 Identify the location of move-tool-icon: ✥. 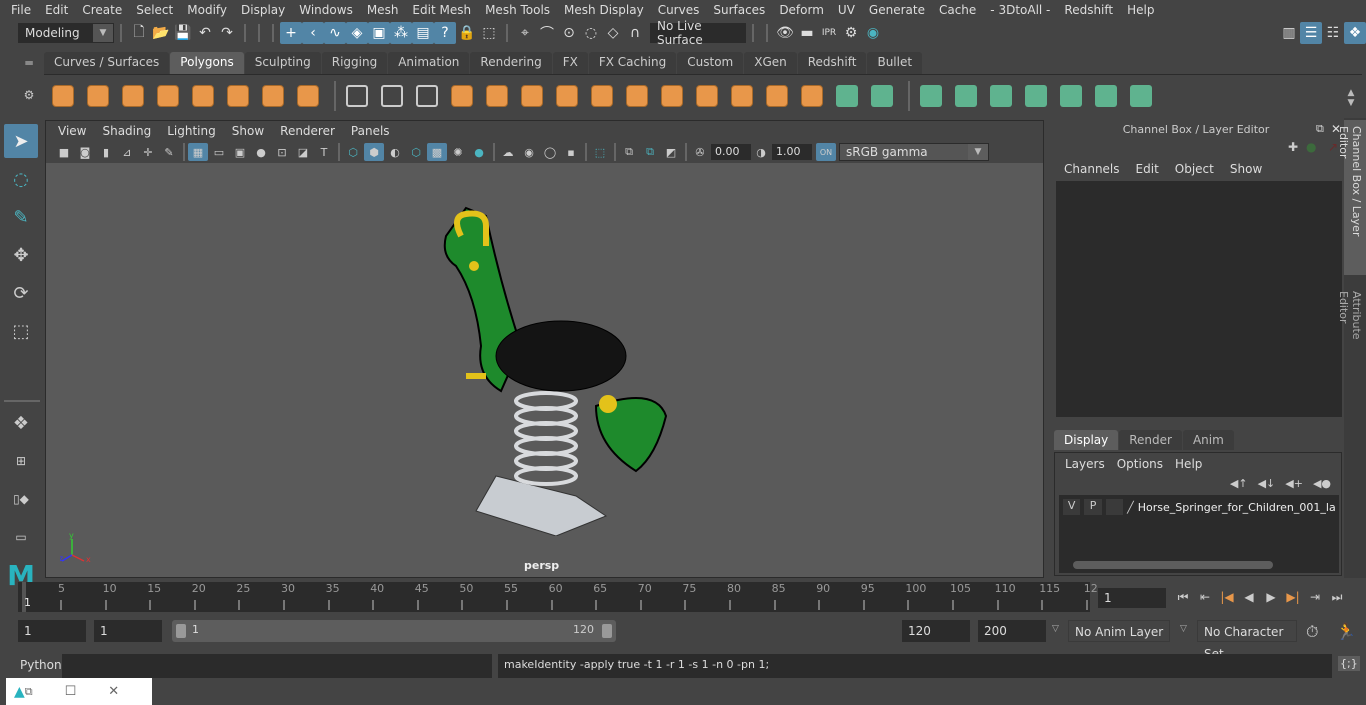
(21, 255).